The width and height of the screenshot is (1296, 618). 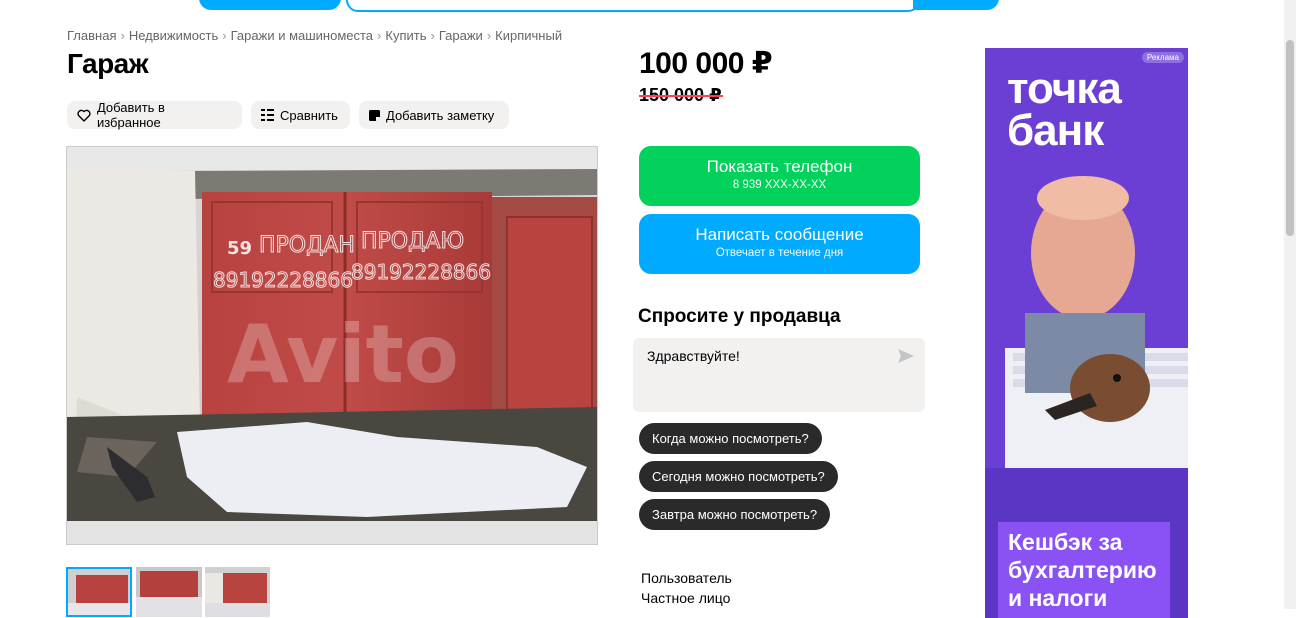 I want to click on send-icon, so click(x=906, y=356).